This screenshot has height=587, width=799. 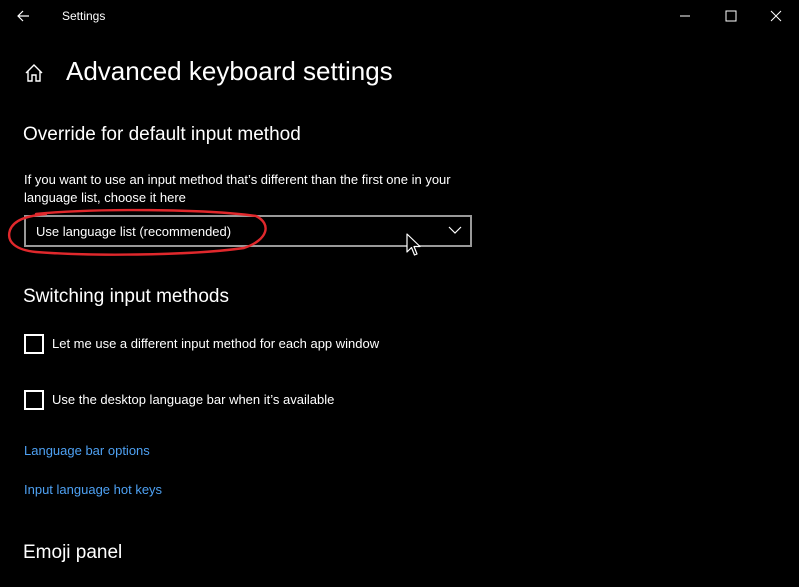 I want to click on back-button, so click(x=24, y=16).